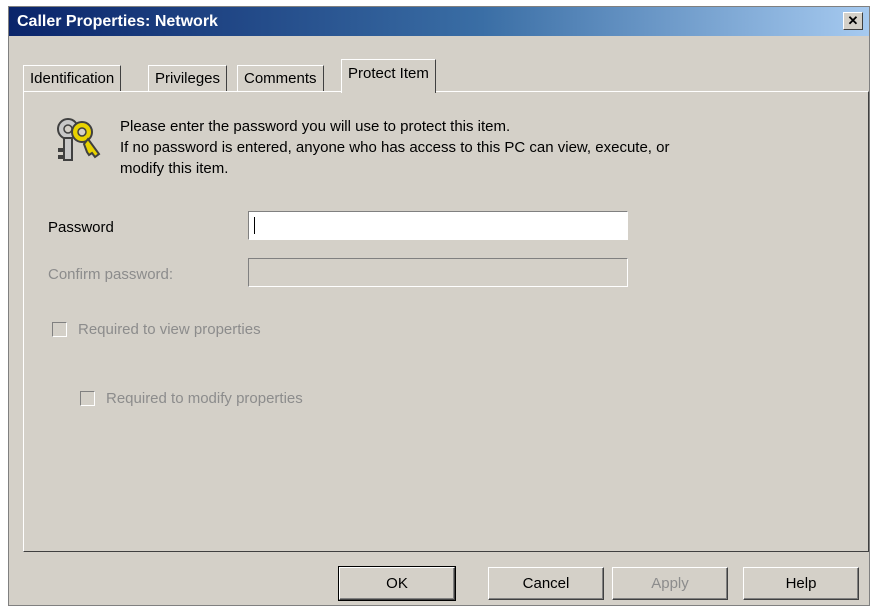 The width and height of the screenshot is (878, 611). Describe the element at coordinates (111, 274) in the screenshot. I see `confirm-password-label: Confirm password:` at that location.